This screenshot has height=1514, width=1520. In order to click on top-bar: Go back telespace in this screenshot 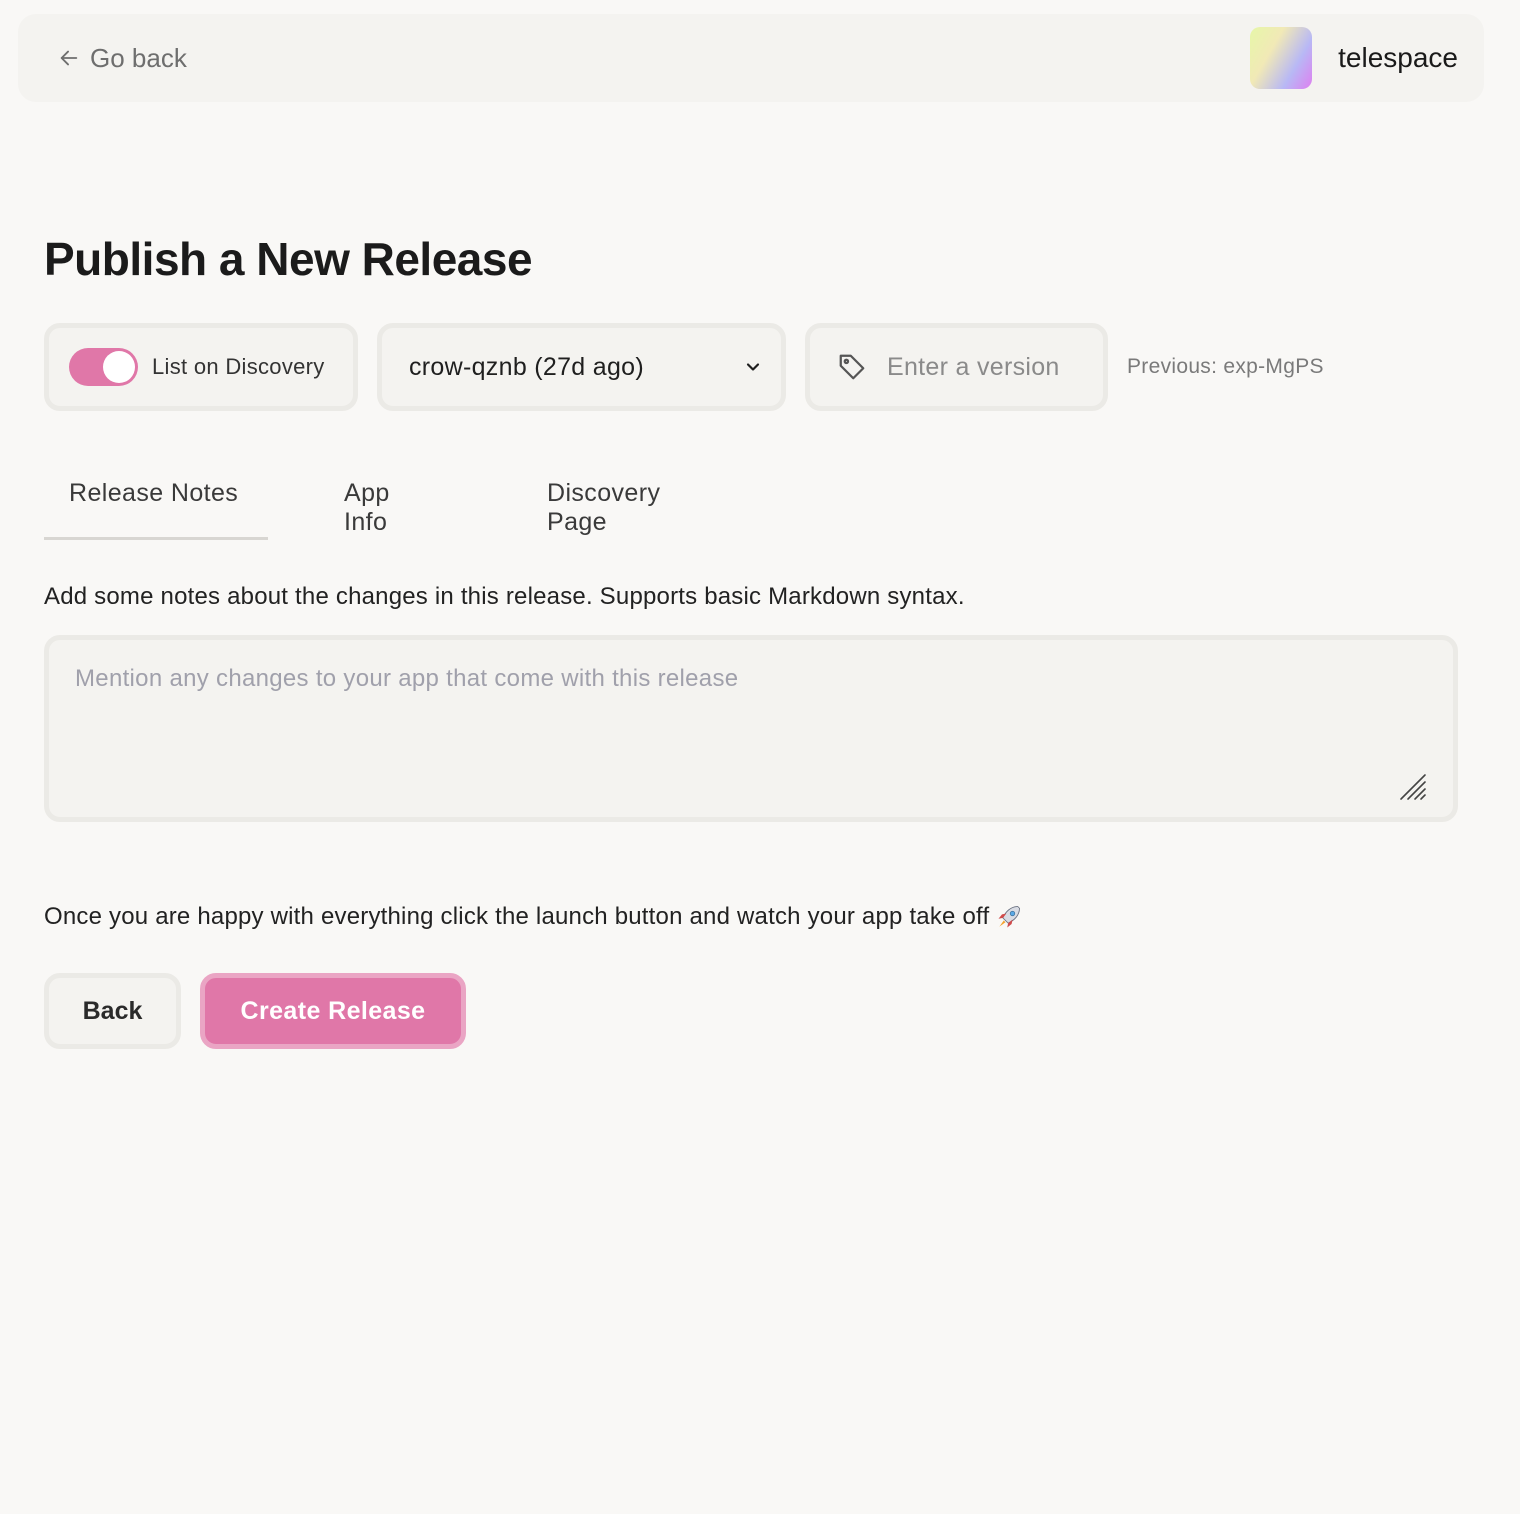, I will do `click(751, 58)`.